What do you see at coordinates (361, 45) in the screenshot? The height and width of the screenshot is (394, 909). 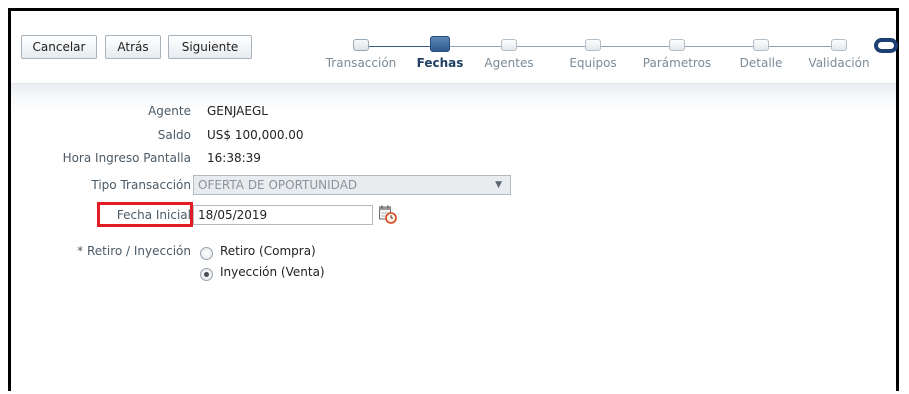 I see `train-stop-transaccion` at bounding box center [361, 45].